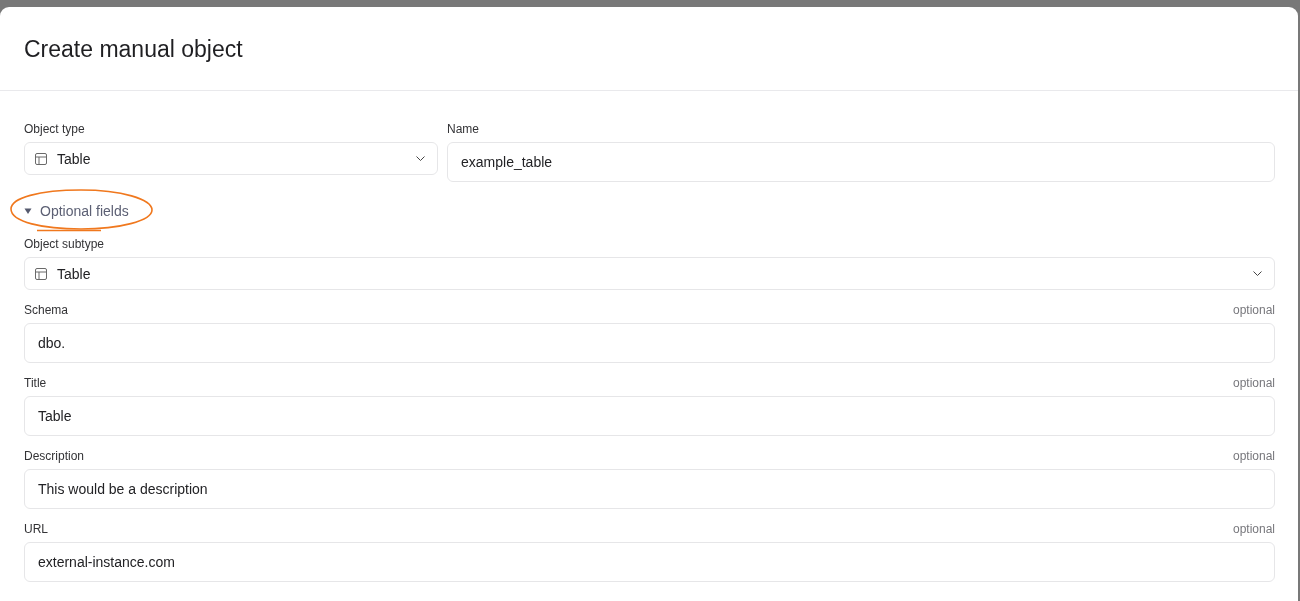 The height and width of the screenshot is (601, 1300). I want to click on text-input: This would be a description, so click(649, 489).